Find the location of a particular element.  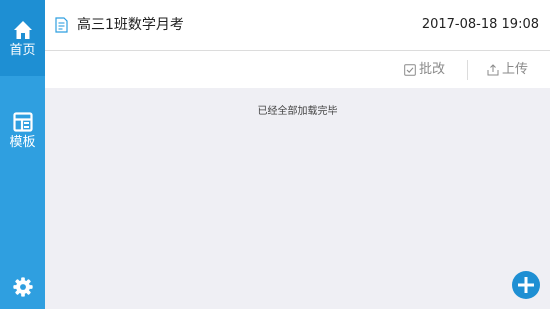

plus-icon is located at coordinates (526, 285).